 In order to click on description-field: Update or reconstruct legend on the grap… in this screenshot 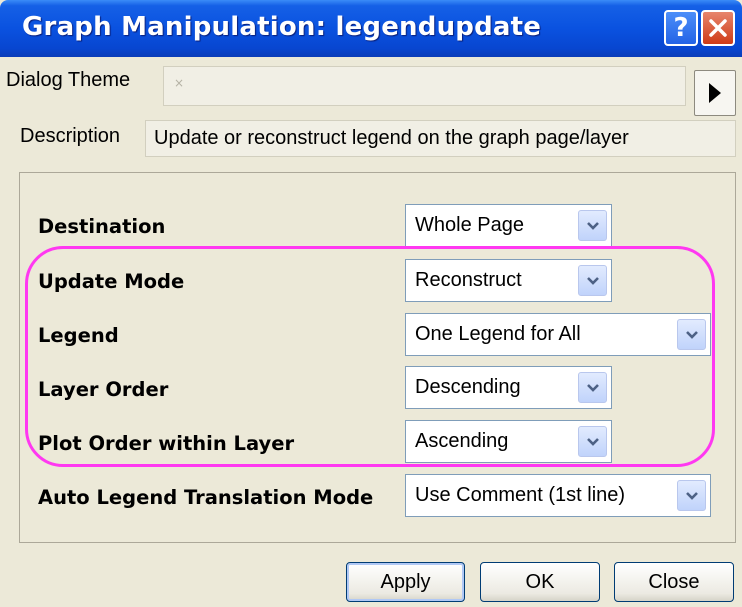, I will do `click(440, 138)`.